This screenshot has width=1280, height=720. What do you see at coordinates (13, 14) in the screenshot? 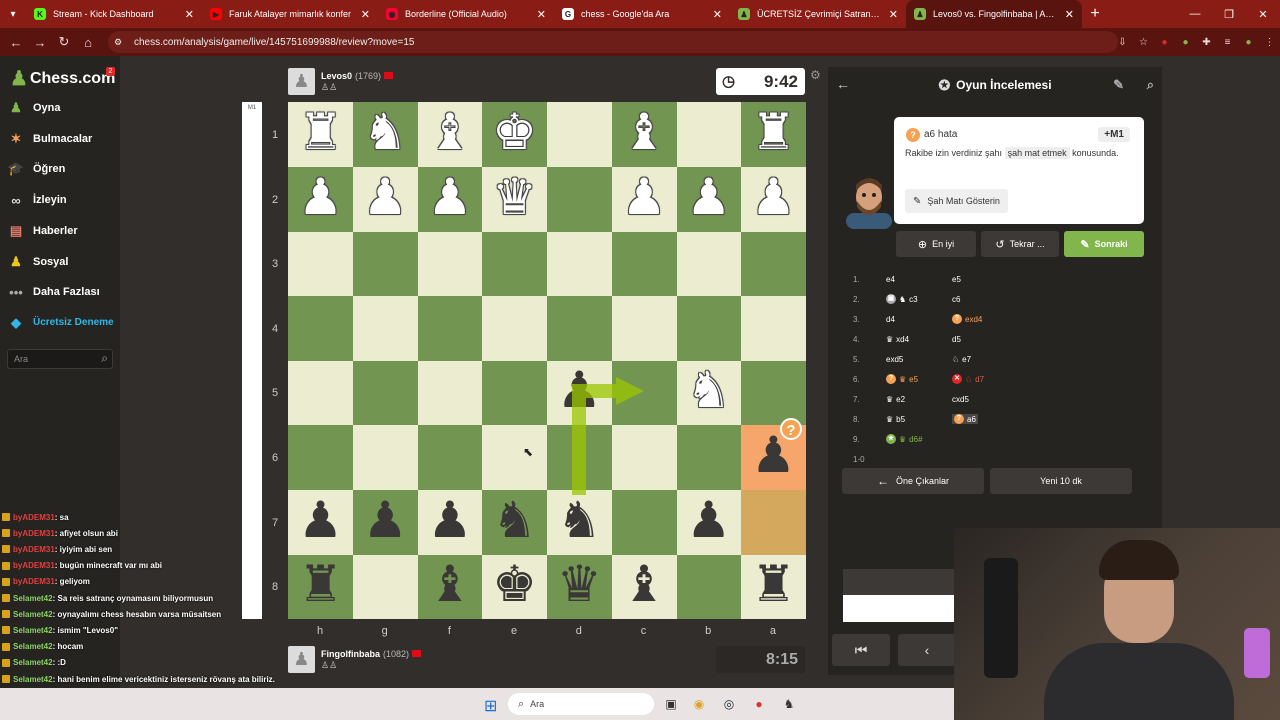
I see `tab-search-dropdown-icon: ▾` at bounding box center [13, 14].